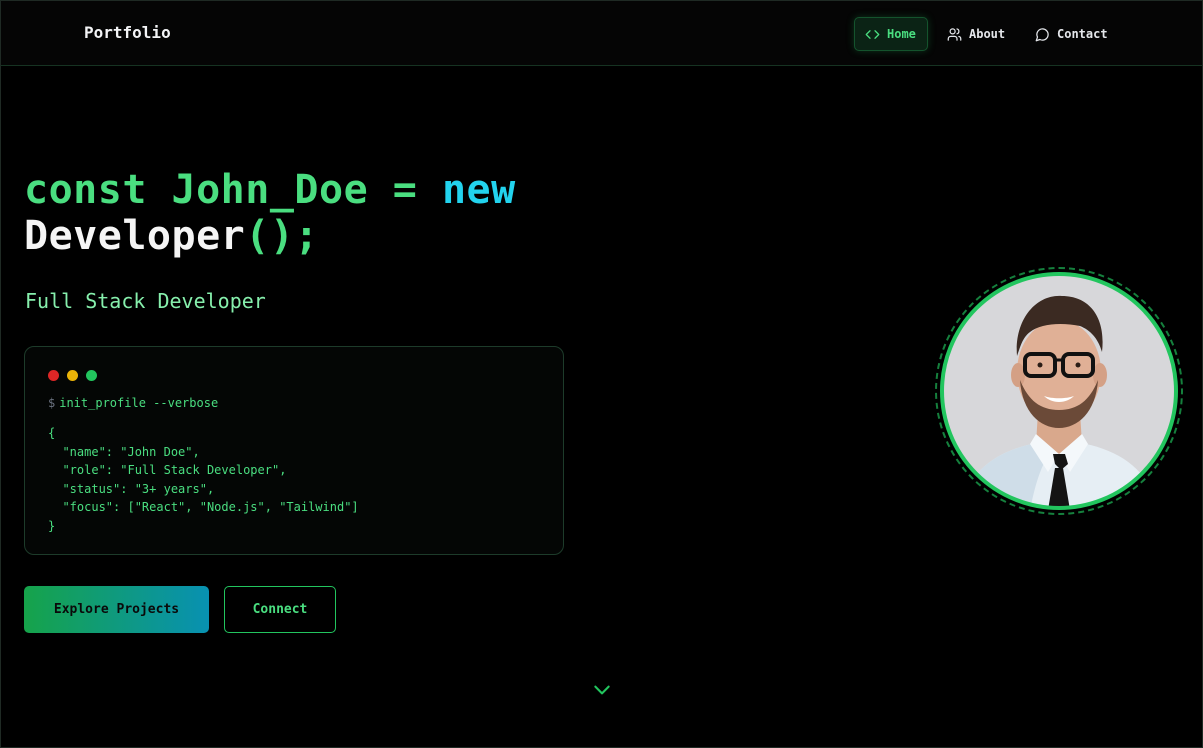 The image size is (1203, 748). What do you see at coordinates (954, 34) in the screenshot?
I see `users-icon` at bounding box center [954, 34].